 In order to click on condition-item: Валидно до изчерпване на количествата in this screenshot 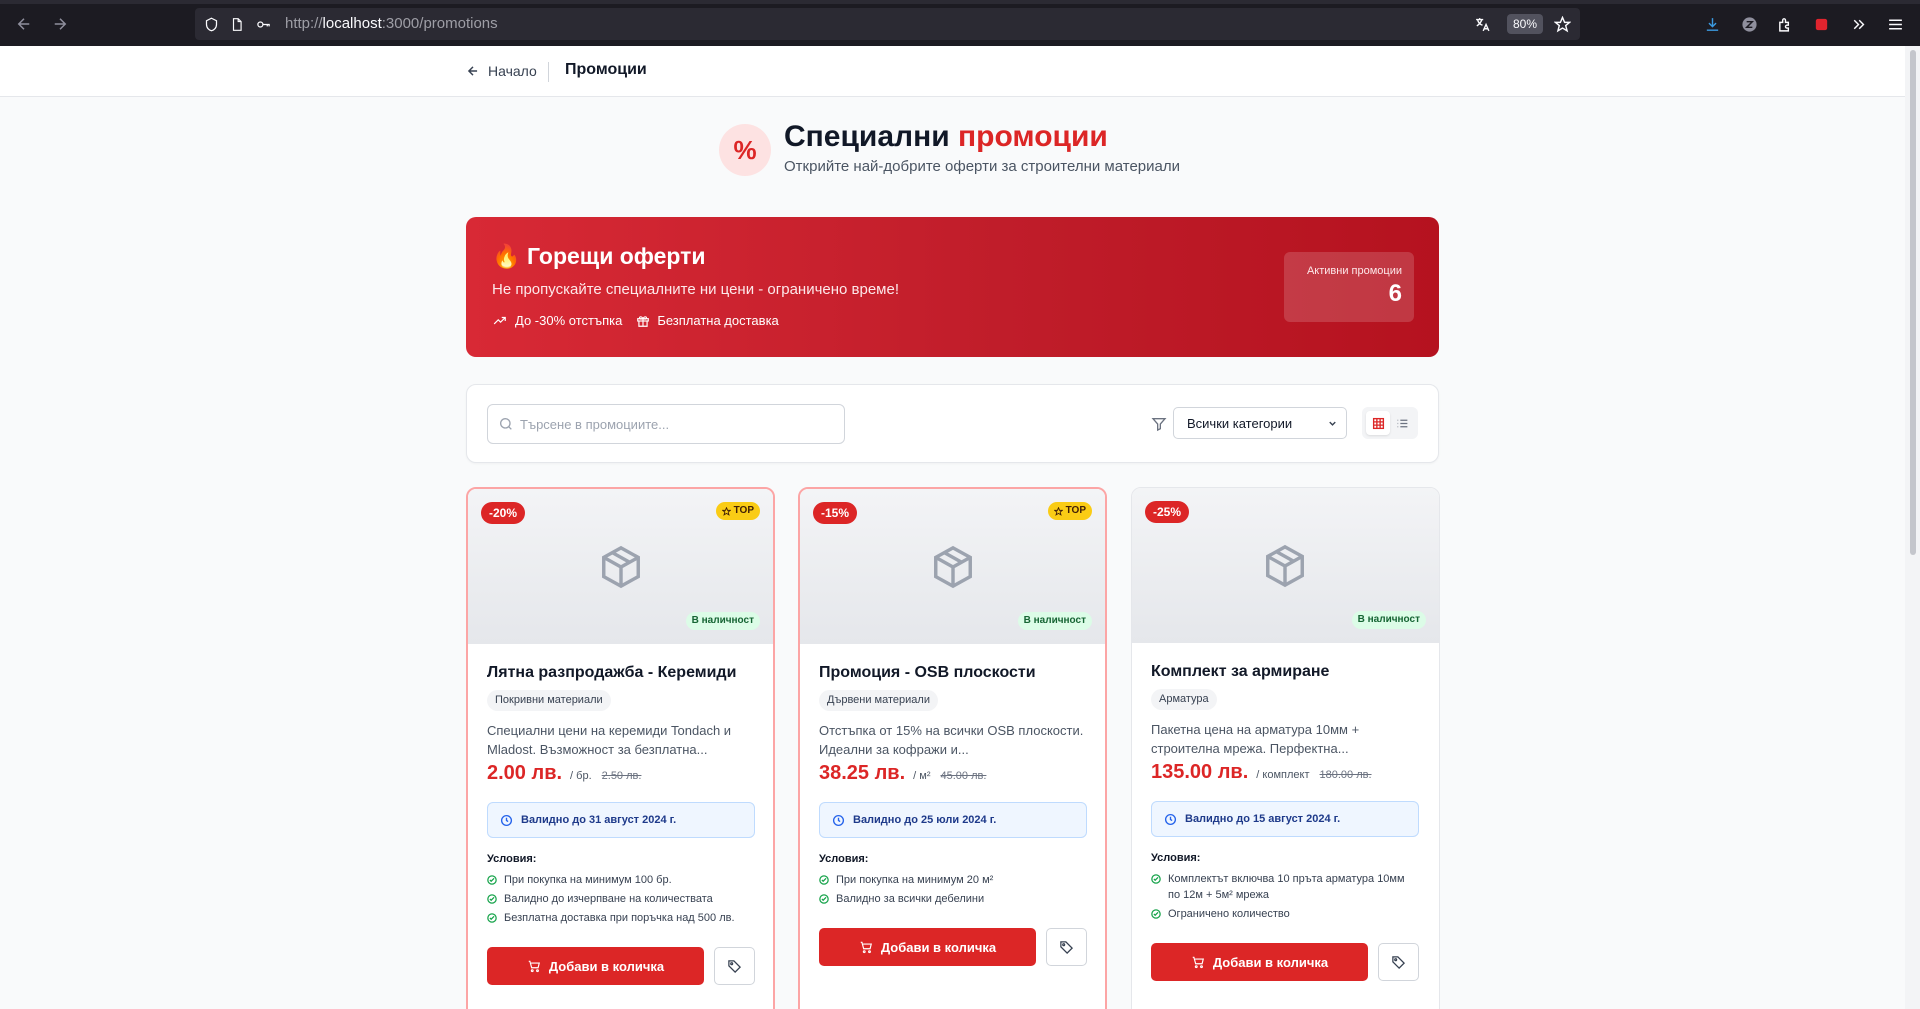, I will do `click(621, 899)`.